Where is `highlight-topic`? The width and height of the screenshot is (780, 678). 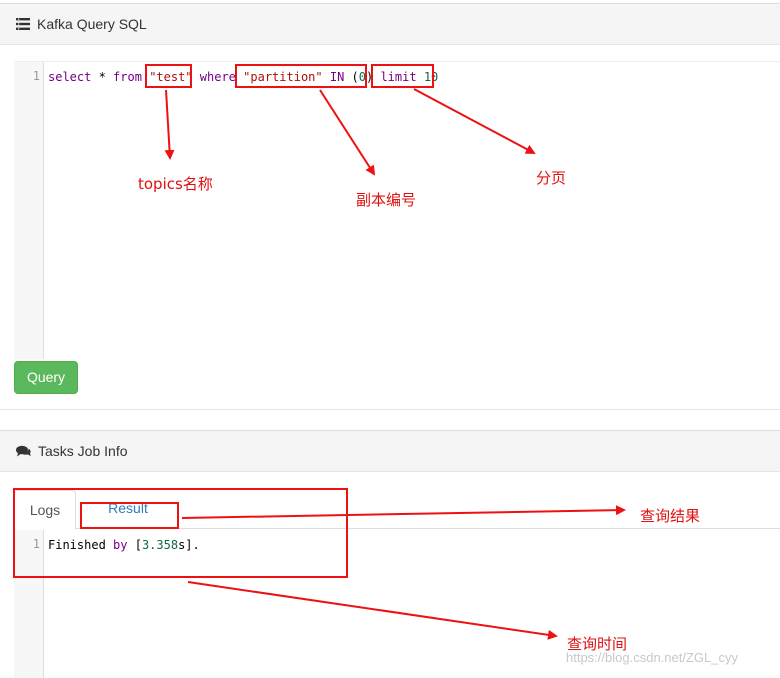
highlight-topic is located at coordinates (168, 76).